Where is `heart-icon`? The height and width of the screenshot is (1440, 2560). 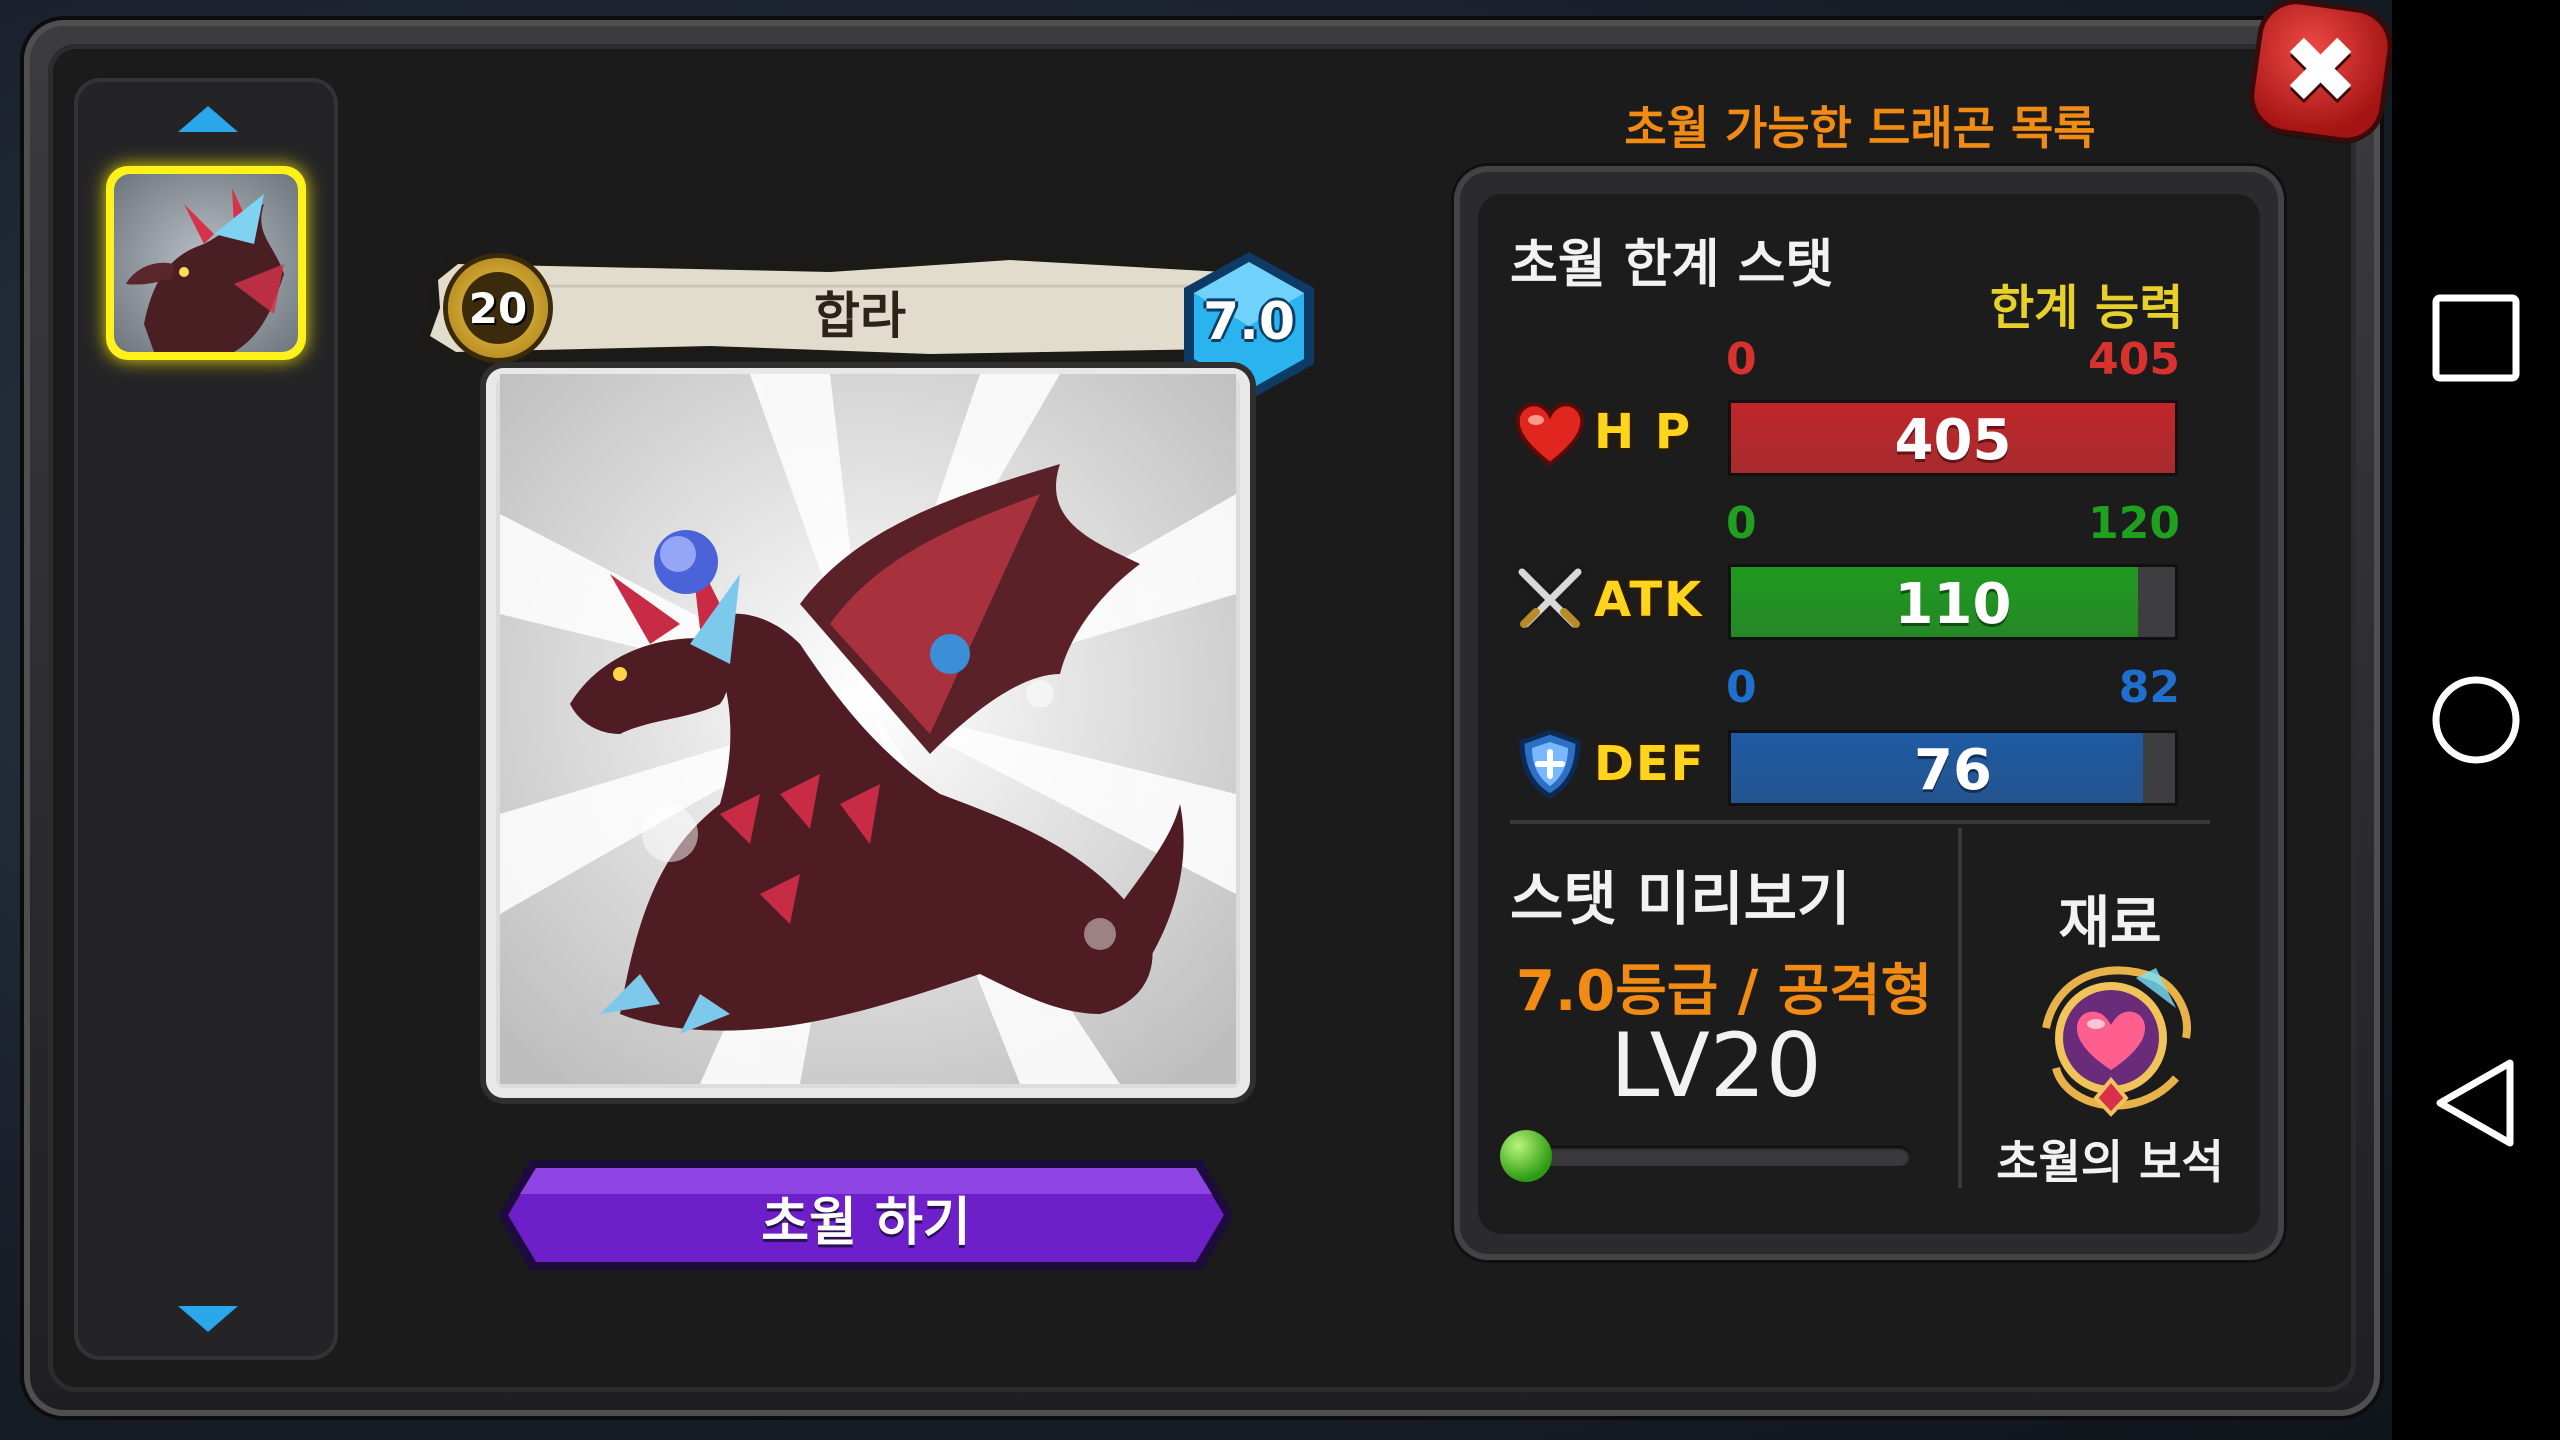
heart-icon is located at coordinates (1550, 434).